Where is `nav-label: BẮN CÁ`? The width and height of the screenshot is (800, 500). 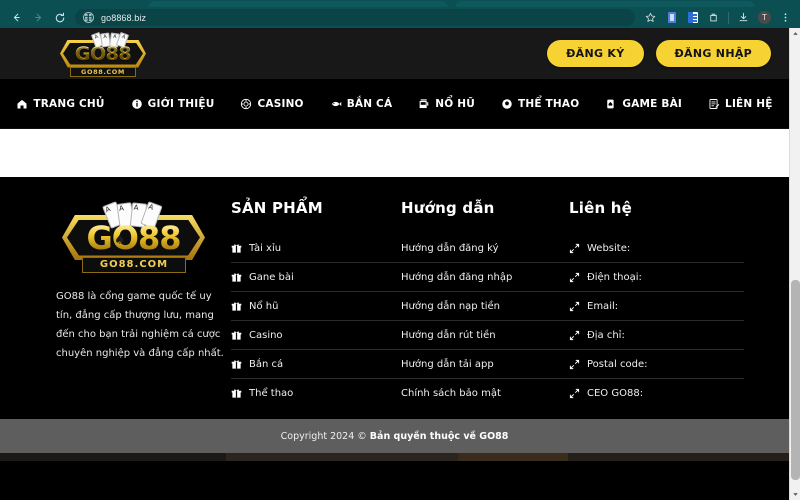
nav-label: BẮN CÁ is located at coordinates (369, 103).